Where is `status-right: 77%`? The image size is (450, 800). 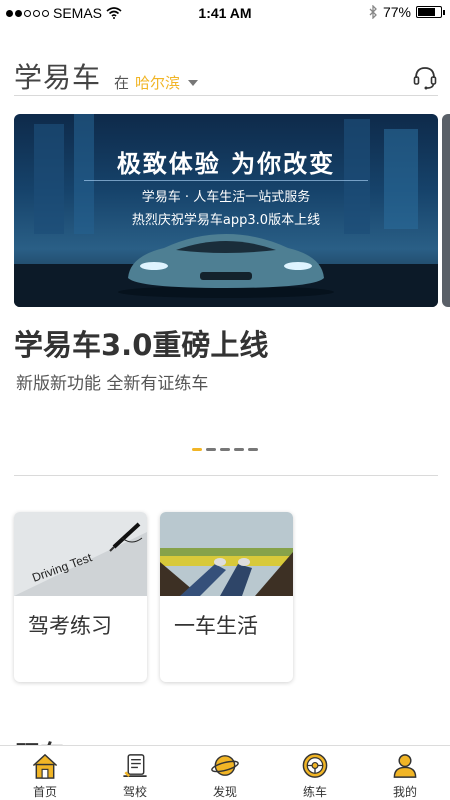 status-right: 77% is located at coordinates (407, 12).